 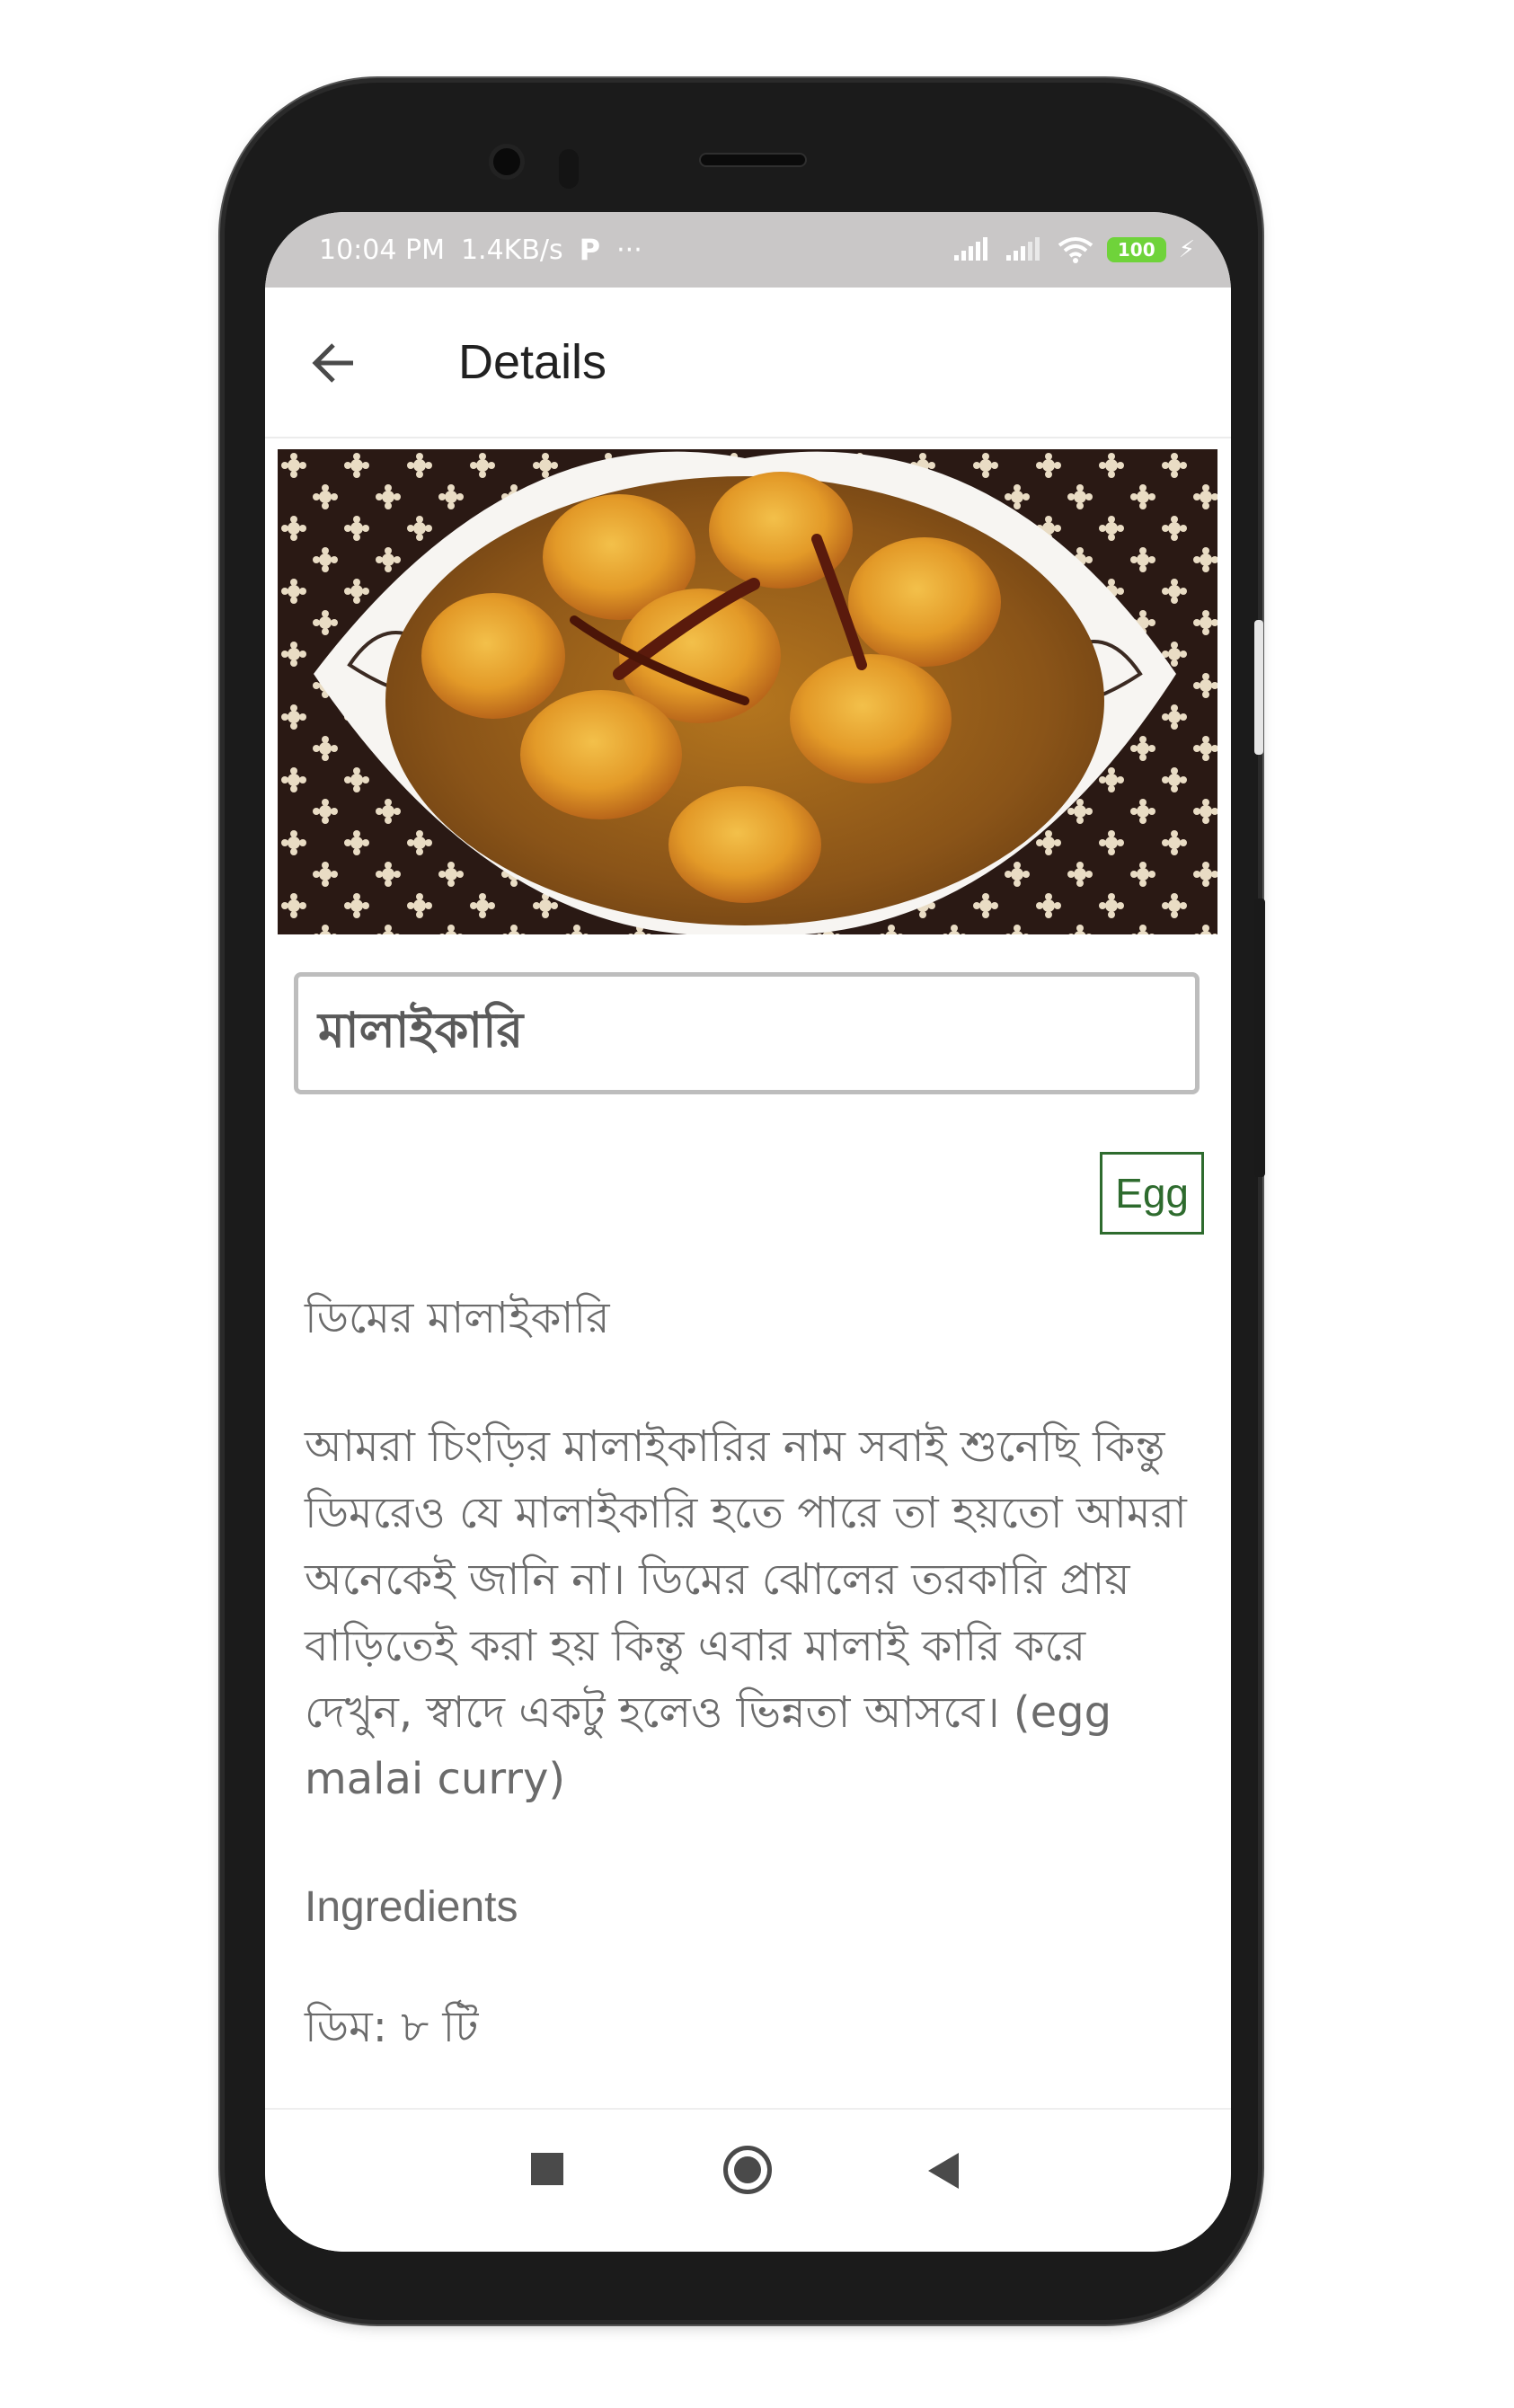 What do you see at coordinates (421, 1030) in the screenshot?
I see `recipe-name: মালাইকারি` at bounding box center [421, 1030].